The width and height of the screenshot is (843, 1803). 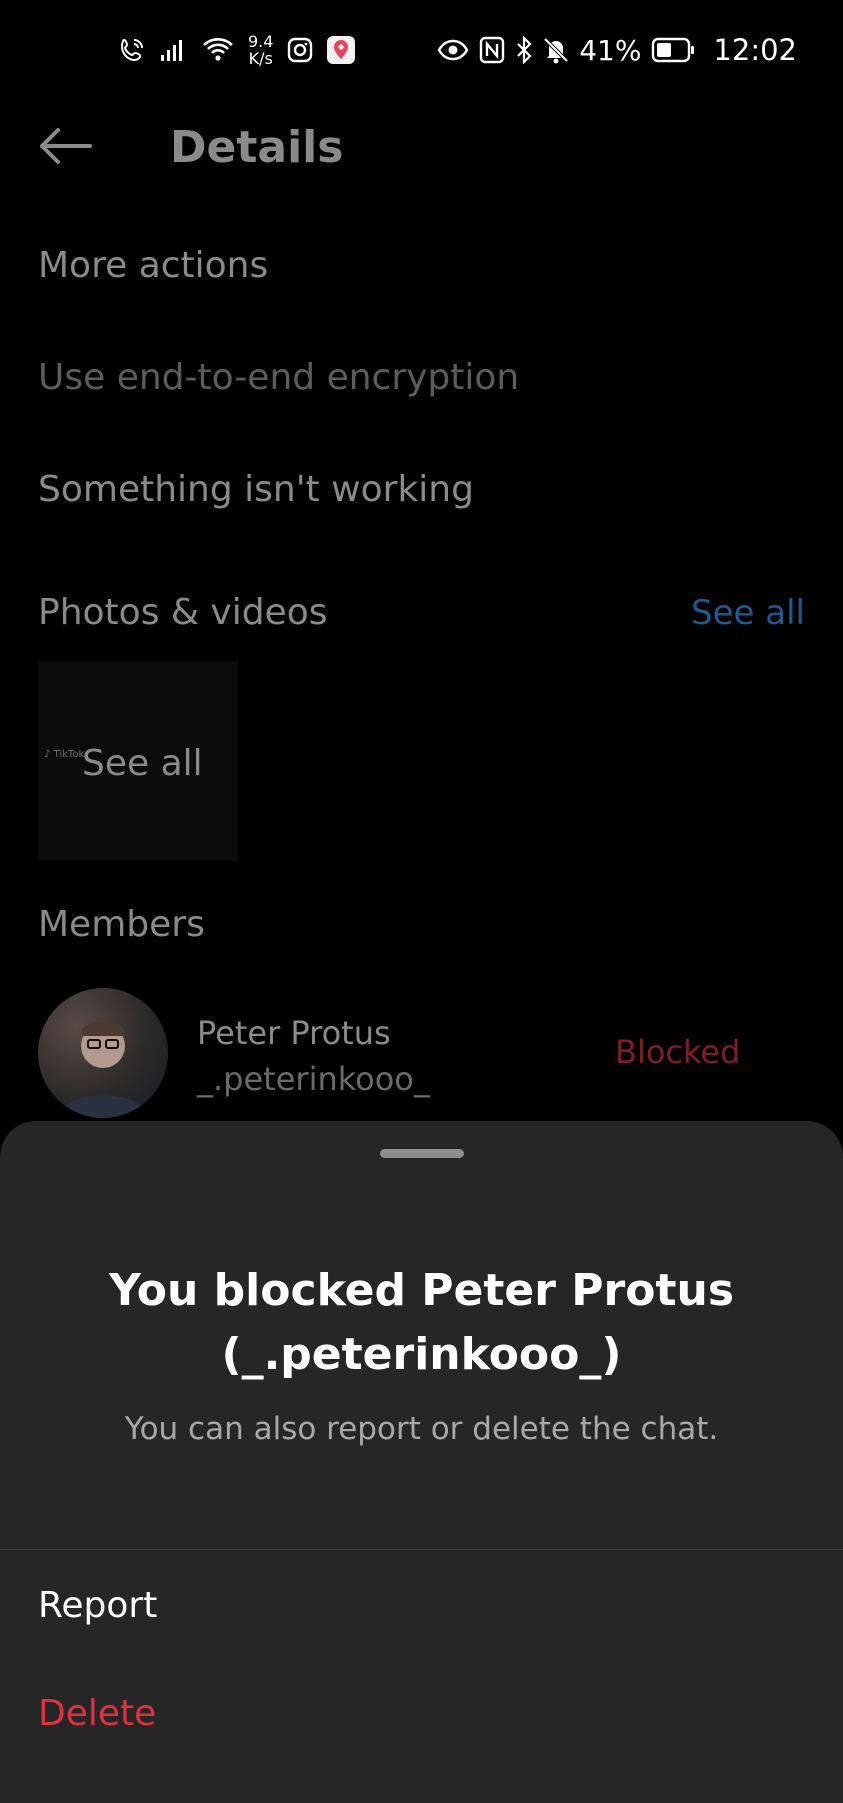 I want to click on e2e-encryption-item: Use end-to-end encryption, so click(x=278, y=377).